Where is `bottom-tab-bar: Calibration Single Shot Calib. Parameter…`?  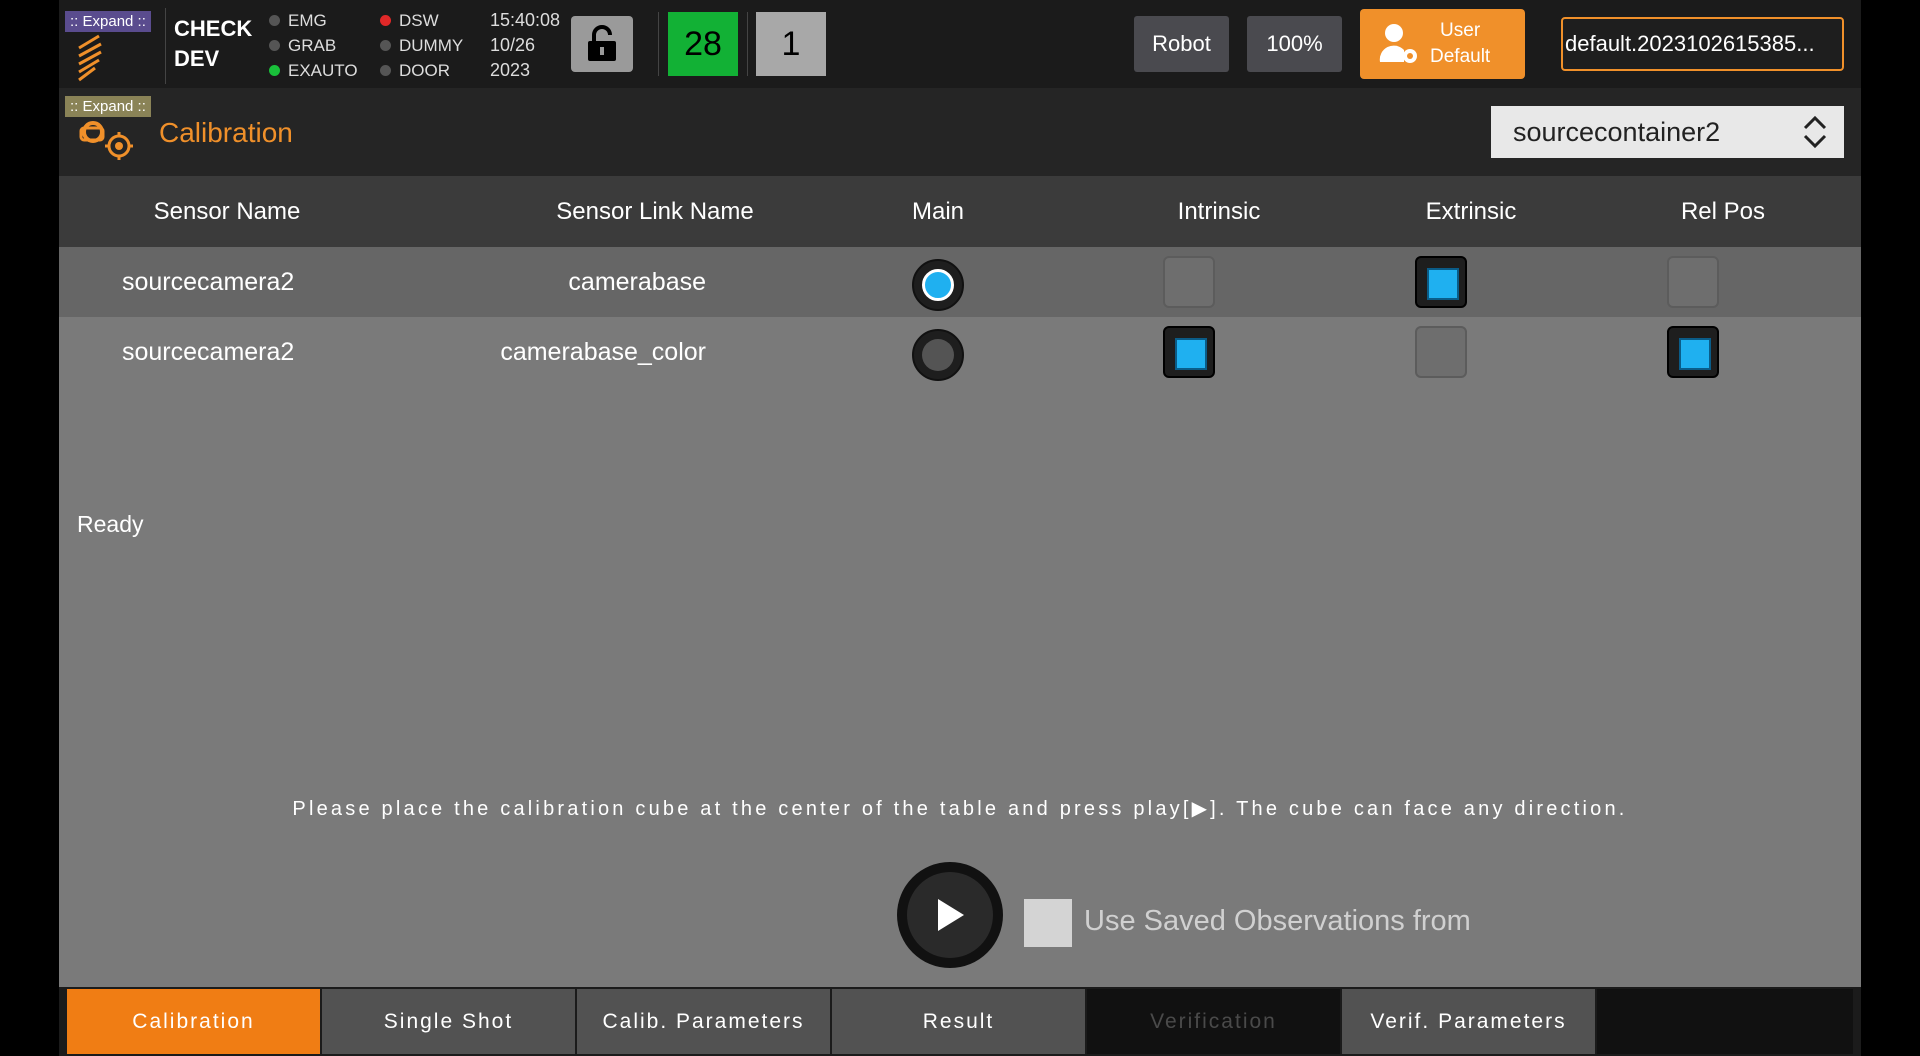 bottom-tab-bar: Calibration Single Shot Calib. Parameter… is located at coordinates (960, 1021).